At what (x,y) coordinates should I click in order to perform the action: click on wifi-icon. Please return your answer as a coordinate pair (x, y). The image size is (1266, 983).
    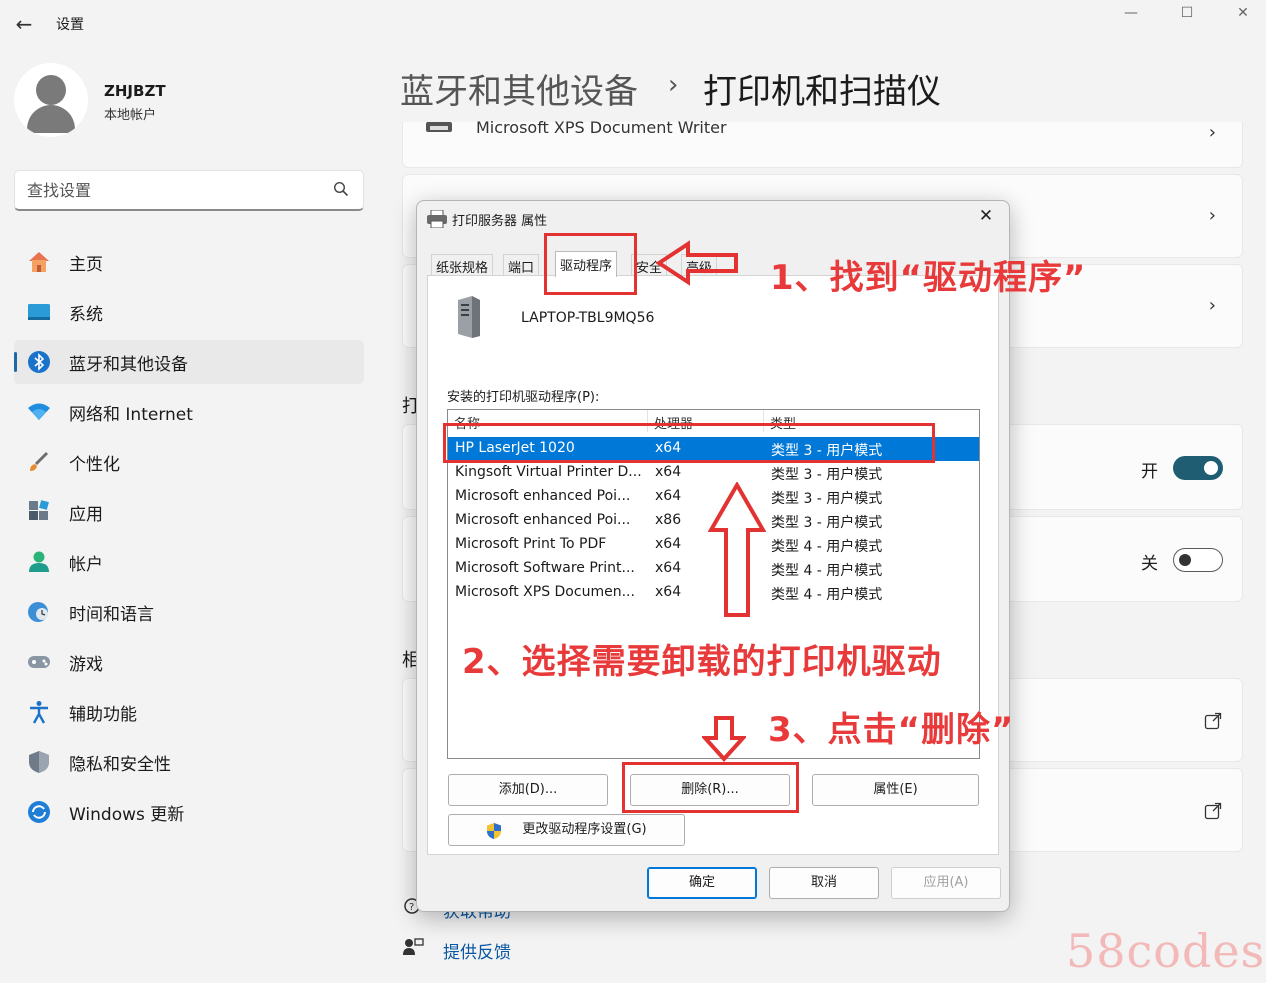
    Looking at the image, I should click on (39, 411).